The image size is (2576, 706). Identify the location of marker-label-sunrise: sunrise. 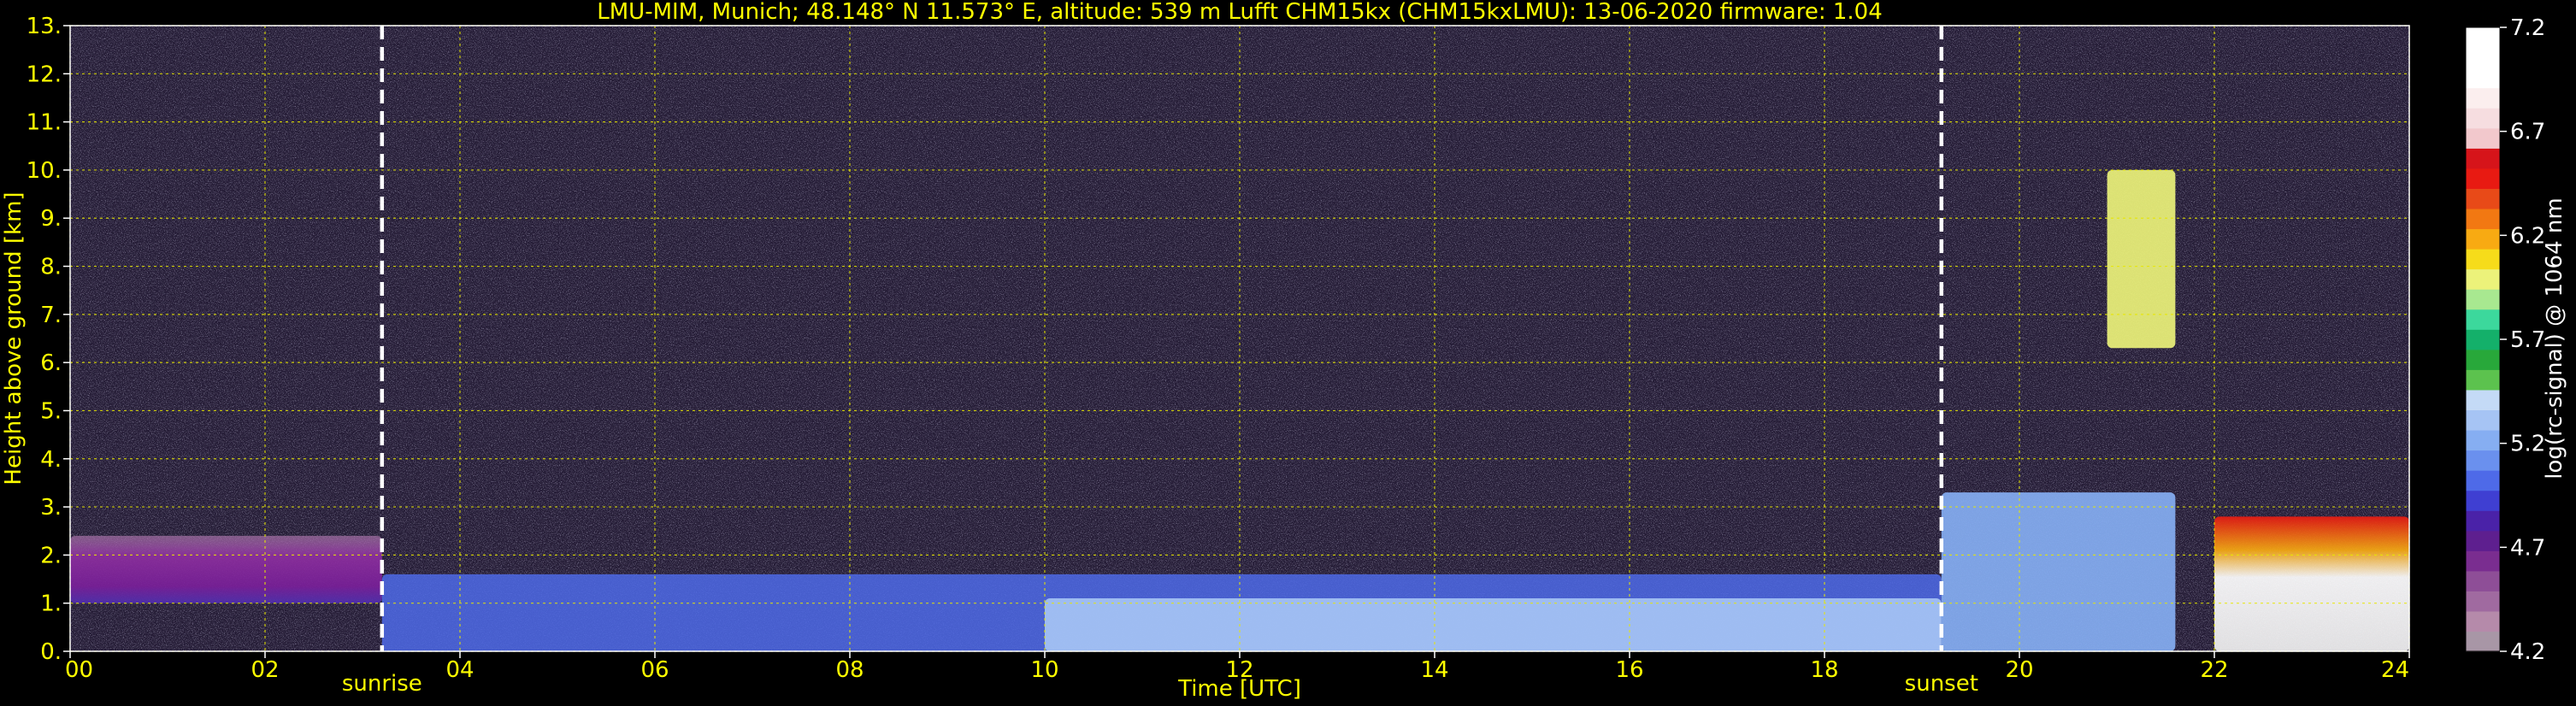
(382, 684).